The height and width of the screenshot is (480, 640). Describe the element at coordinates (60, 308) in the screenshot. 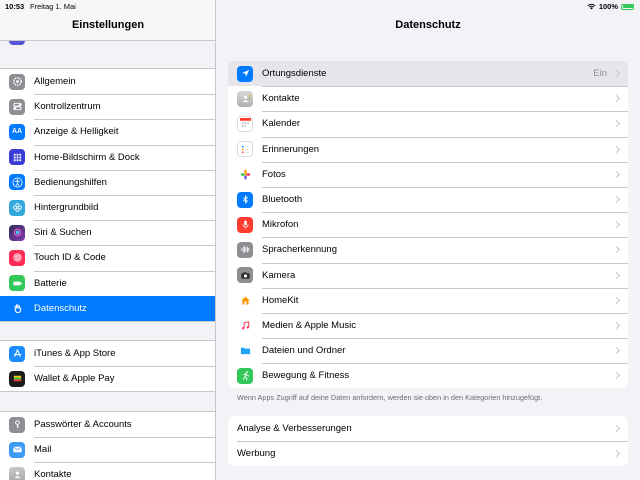

I see `sidebar-item-label: Datenschutz` at that location.